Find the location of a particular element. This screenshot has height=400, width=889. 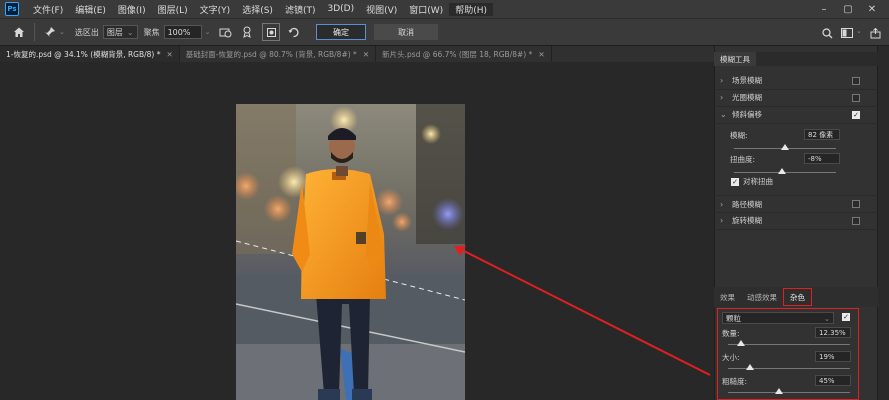

menu-image: 图像(I) is located at coordinates (132, 9).